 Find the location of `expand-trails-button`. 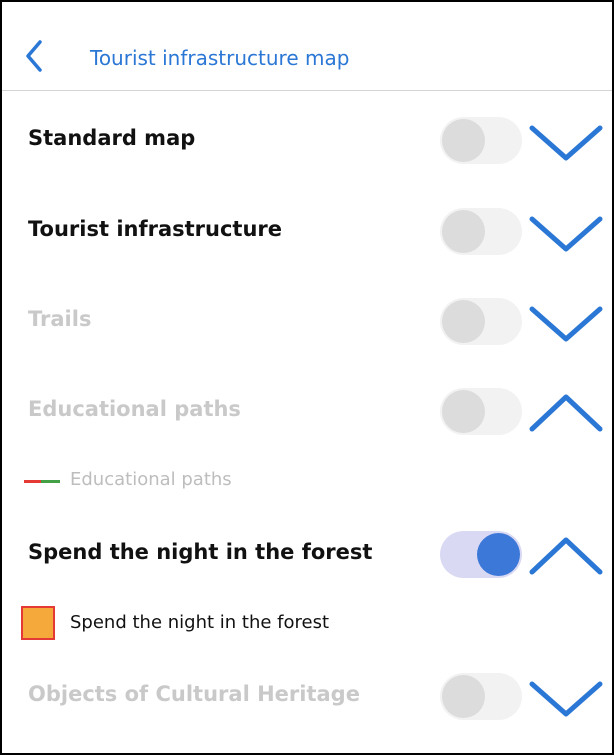

expand-trails-button is located at coordinates (566, 321).